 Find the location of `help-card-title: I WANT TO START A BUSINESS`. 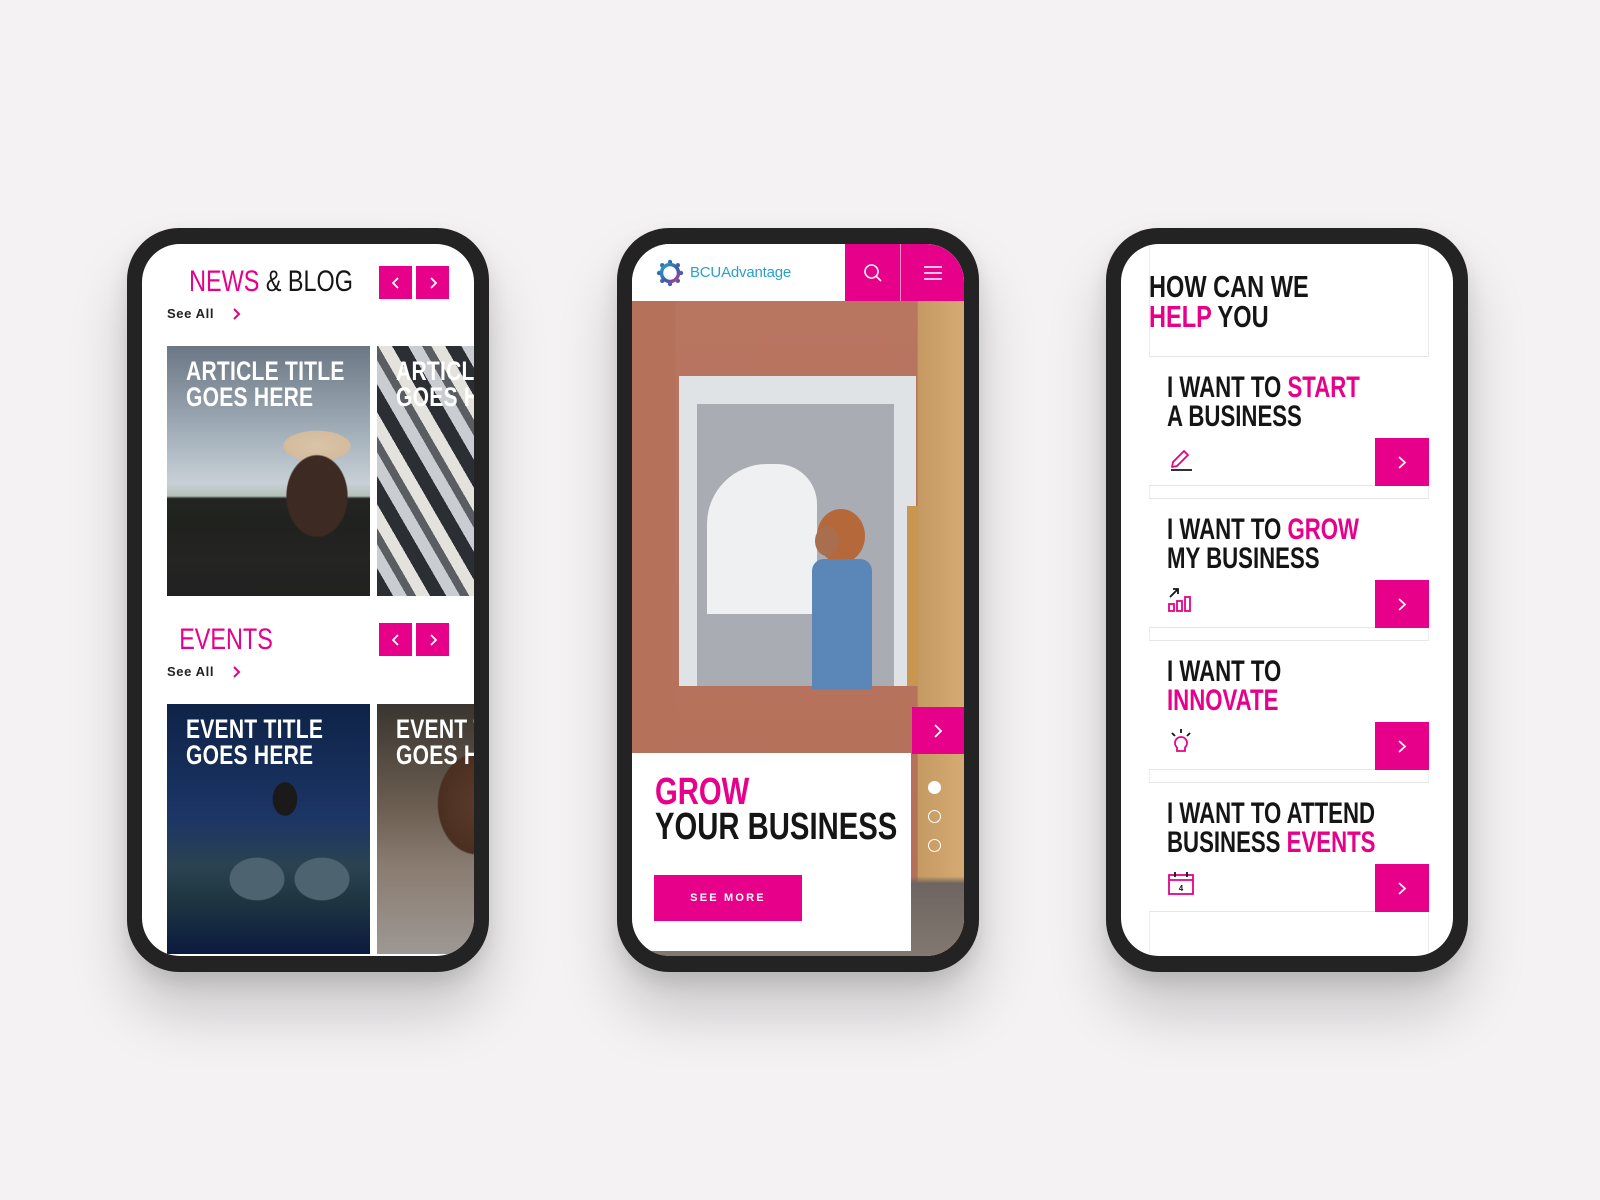

help-card-title: I WANT TO START A BUSINESS is located at coordinates (1263, 402).